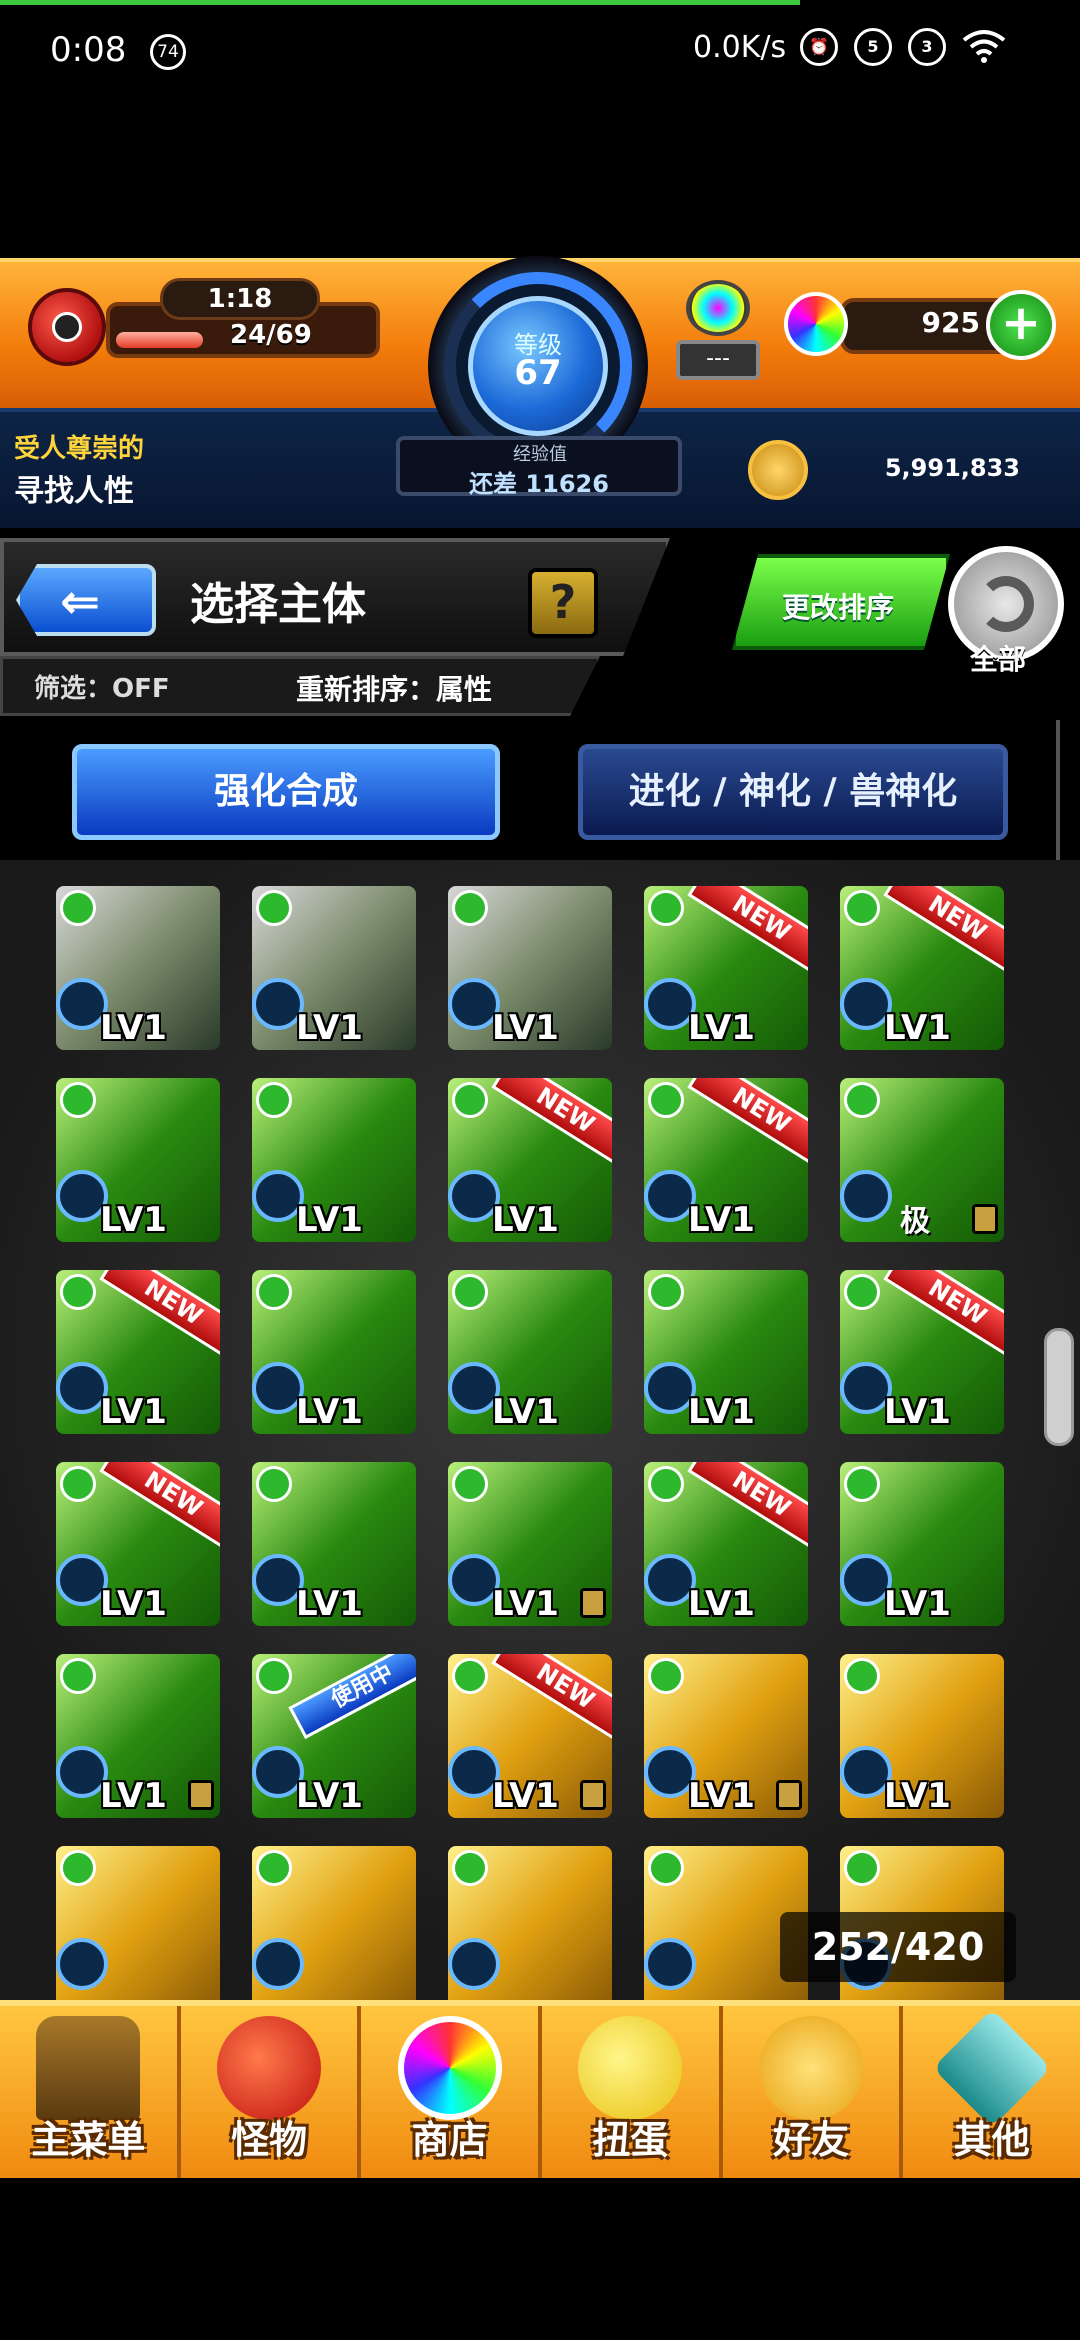 Image resolution: width=1080 pixels, height=2340 pixels. What do you see at coordinates (271, 2092) in the screenshot?
I see `nav-item-monster: 怪物` at bounding box center [271, 2092].